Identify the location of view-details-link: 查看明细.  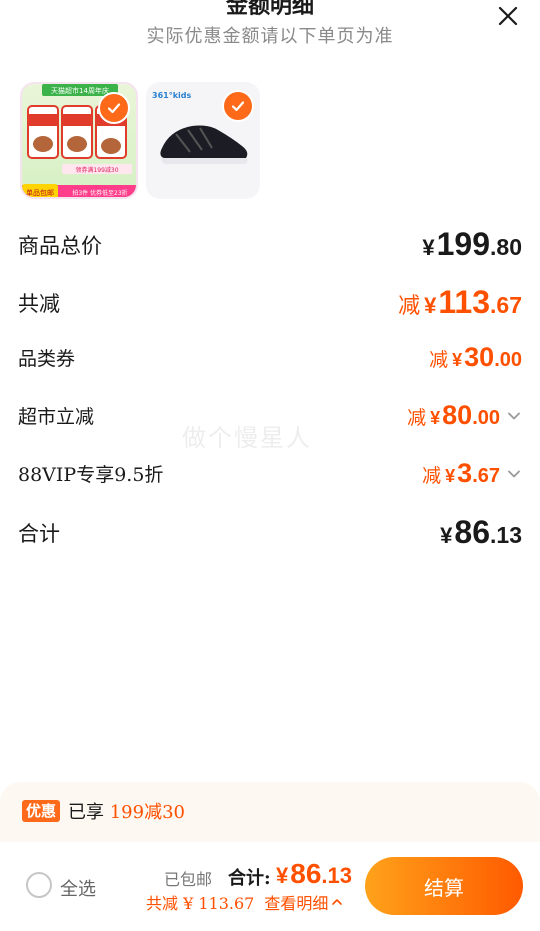
(296, 902).